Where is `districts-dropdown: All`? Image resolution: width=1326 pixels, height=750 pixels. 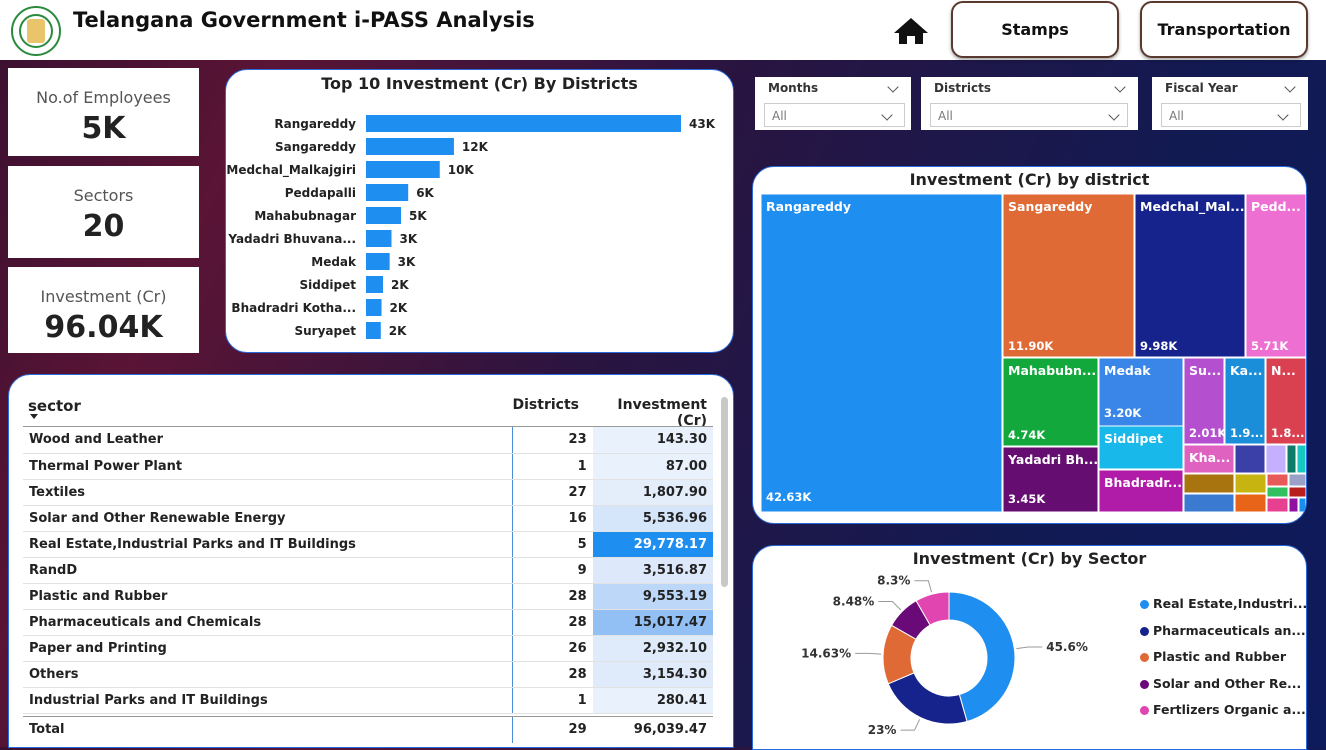
districts-dropdown: All is located at coordinates (1029, 115).